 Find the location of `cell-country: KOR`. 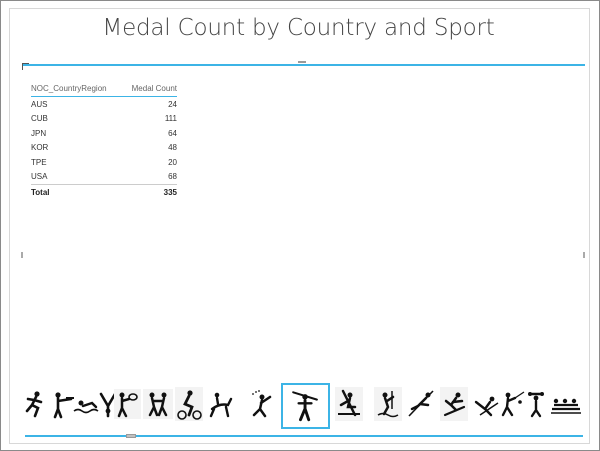

cell-country: KOR is located at coordinates (40, 148).